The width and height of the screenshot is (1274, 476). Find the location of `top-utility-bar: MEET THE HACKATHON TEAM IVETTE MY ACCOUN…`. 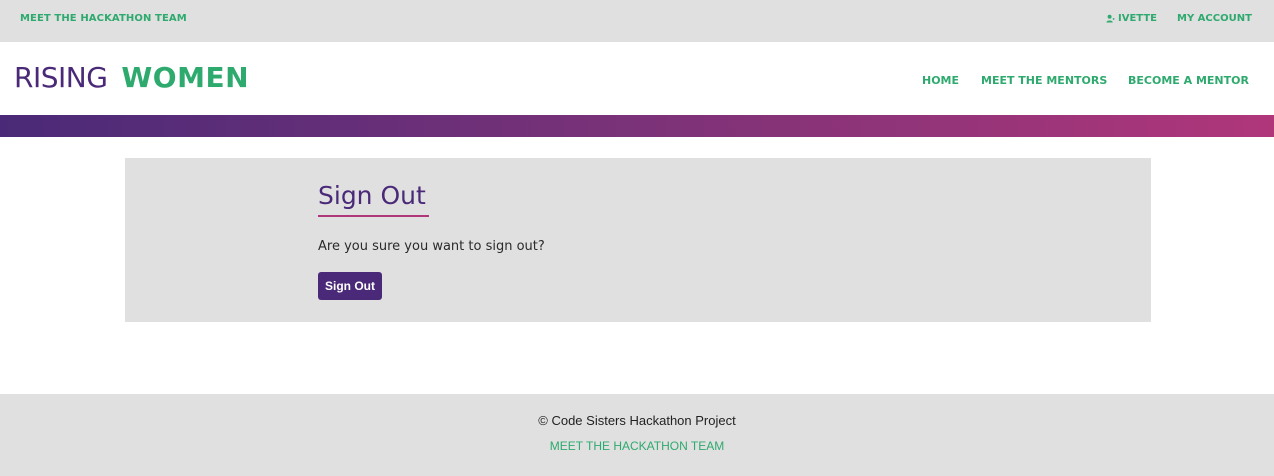

top-utility-bar: MEET THE HACKATHON TEAM IVETTE MY ACCOUN… is located at coordinates (637, 21).